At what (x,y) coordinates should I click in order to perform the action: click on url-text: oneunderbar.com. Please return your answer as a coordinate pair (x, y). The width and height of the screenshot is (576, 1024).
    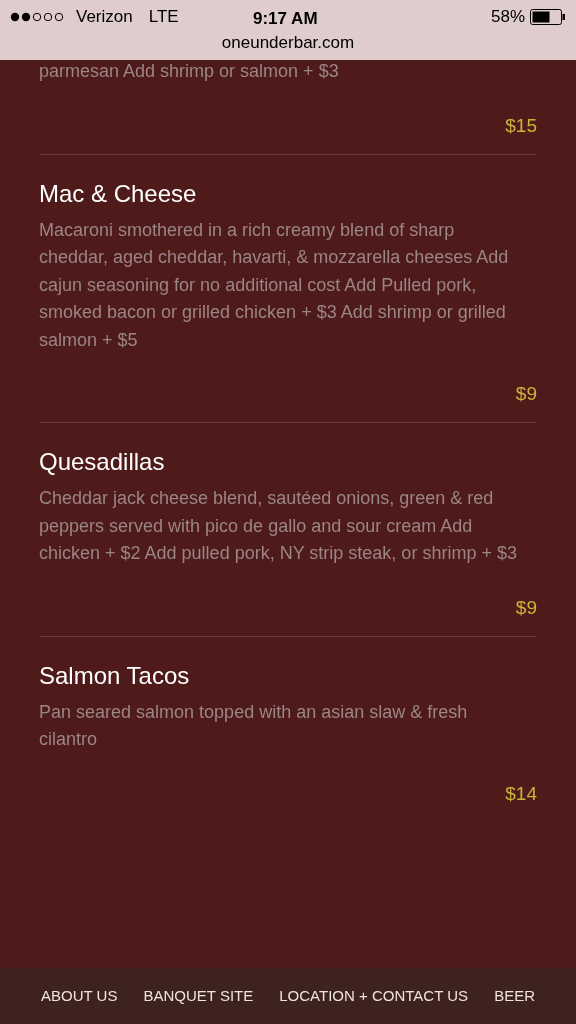
    Looking at the image, I should click on (288, 43).